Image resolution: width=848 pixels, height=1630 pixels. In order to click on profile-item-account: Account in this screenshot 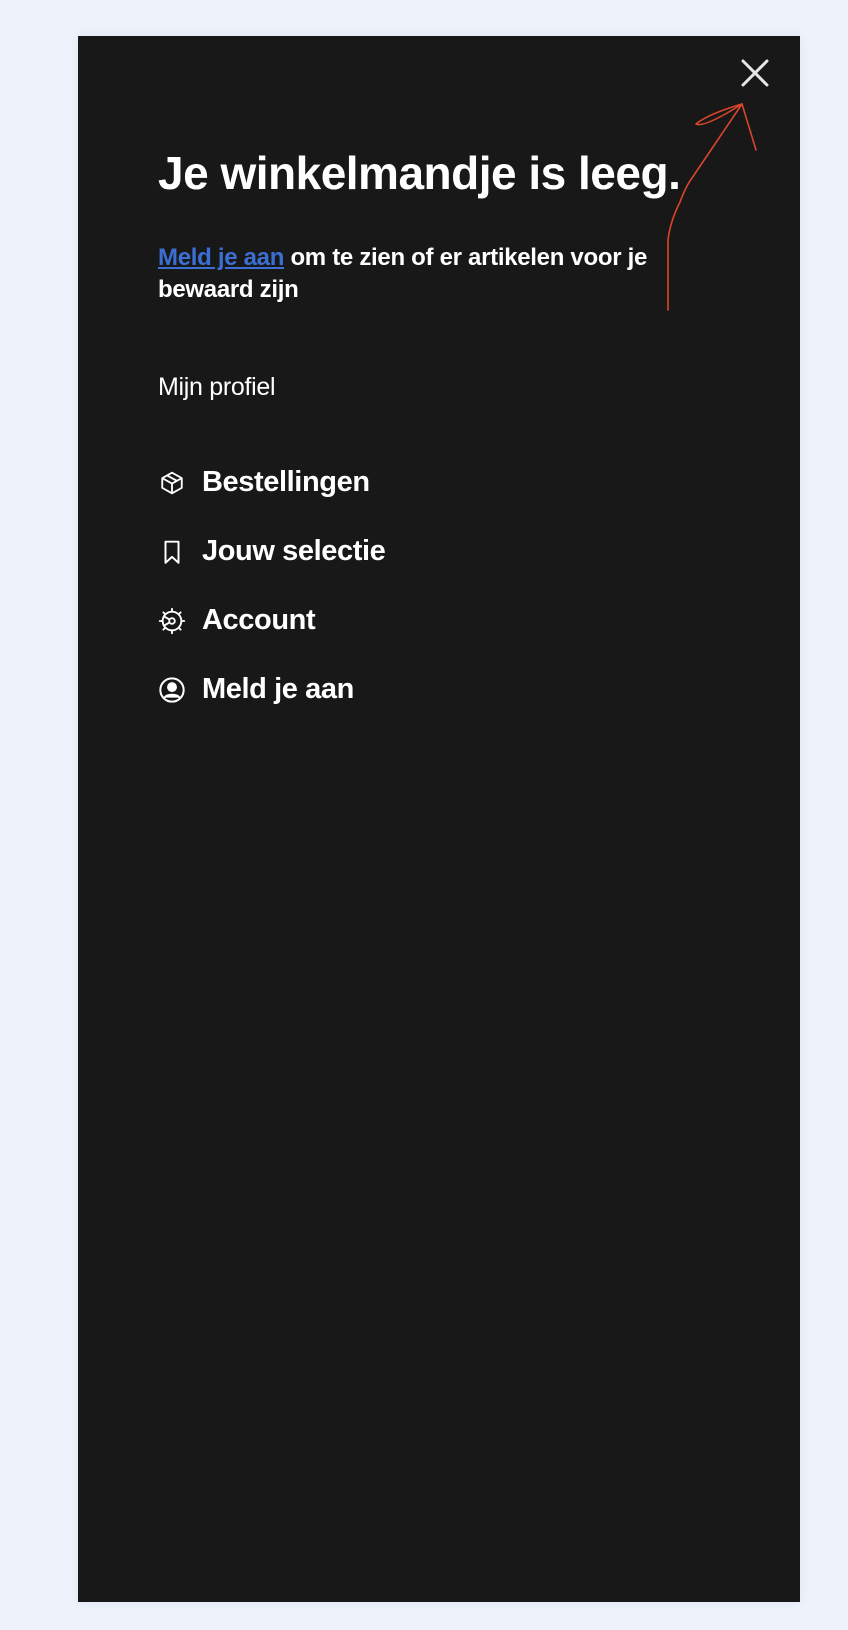, I will do `click(418, 620)`.